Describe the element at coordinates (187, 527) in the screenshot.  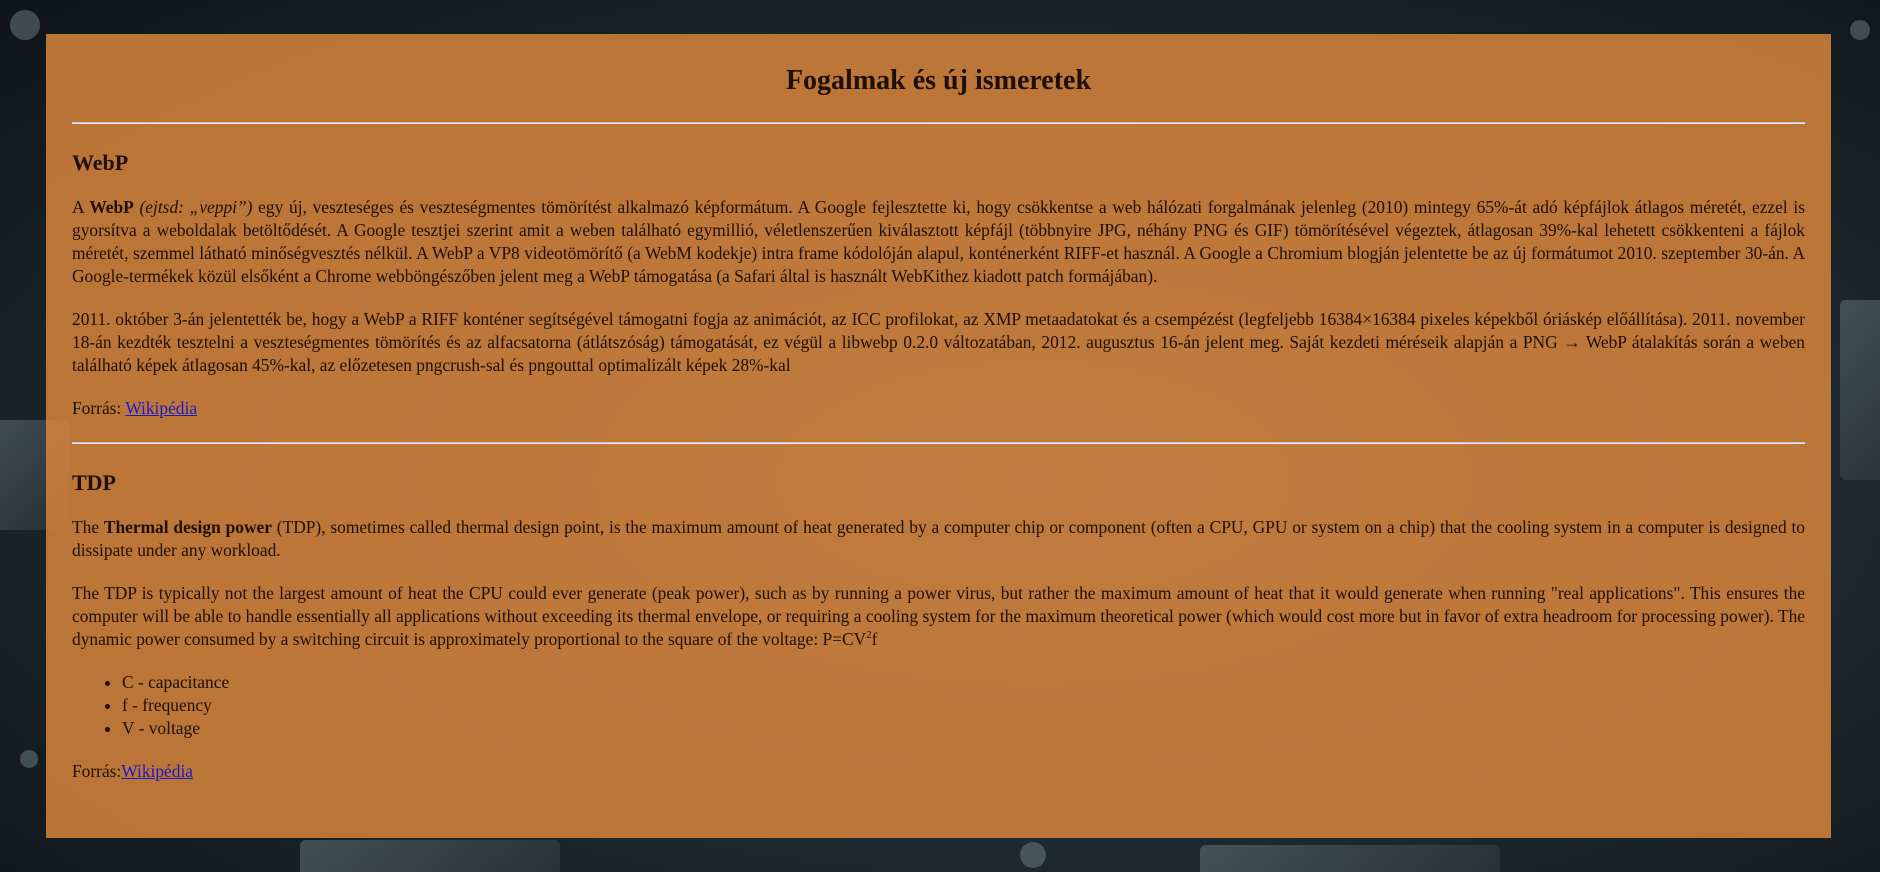
I see `tdp-term: Thermal design power` at that location.